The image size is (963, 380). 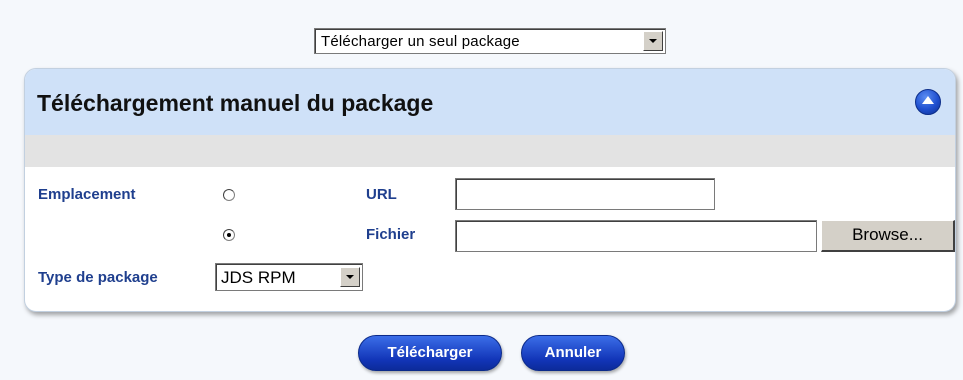 What do you see at coordinates (87, 194) in the screenshot?
I see `location-label: Emplacement` at bounding box center [87, 194].